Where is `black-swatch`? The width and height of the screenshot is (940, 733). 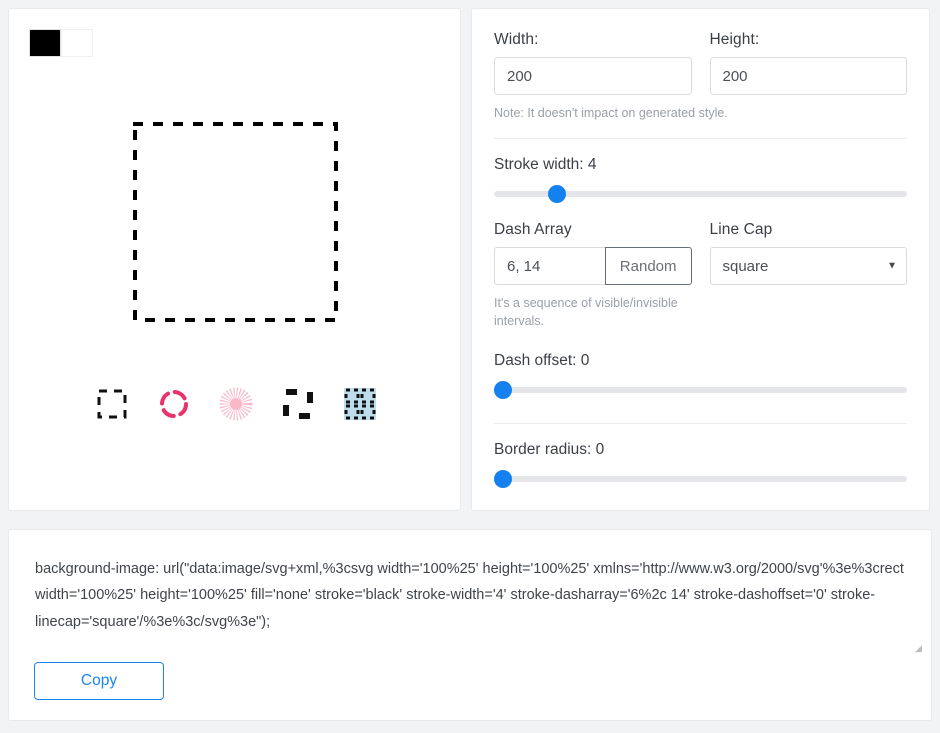 black-swatch is located at coordinates (45, 43).